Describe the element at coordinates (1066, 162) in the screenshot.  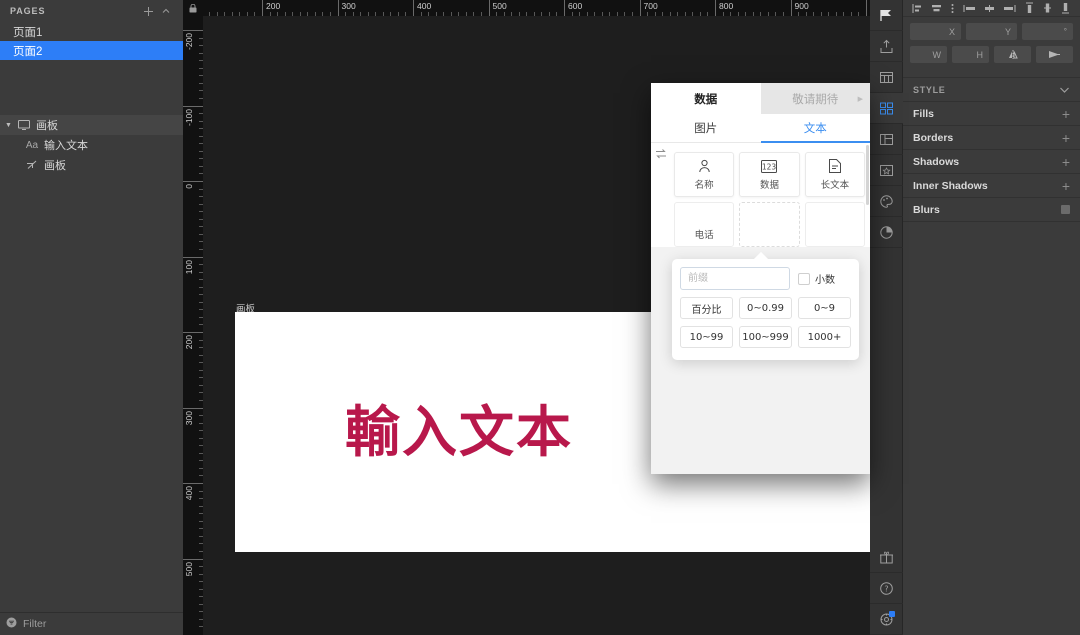
I see `add-shadow-icon: +` at that location.